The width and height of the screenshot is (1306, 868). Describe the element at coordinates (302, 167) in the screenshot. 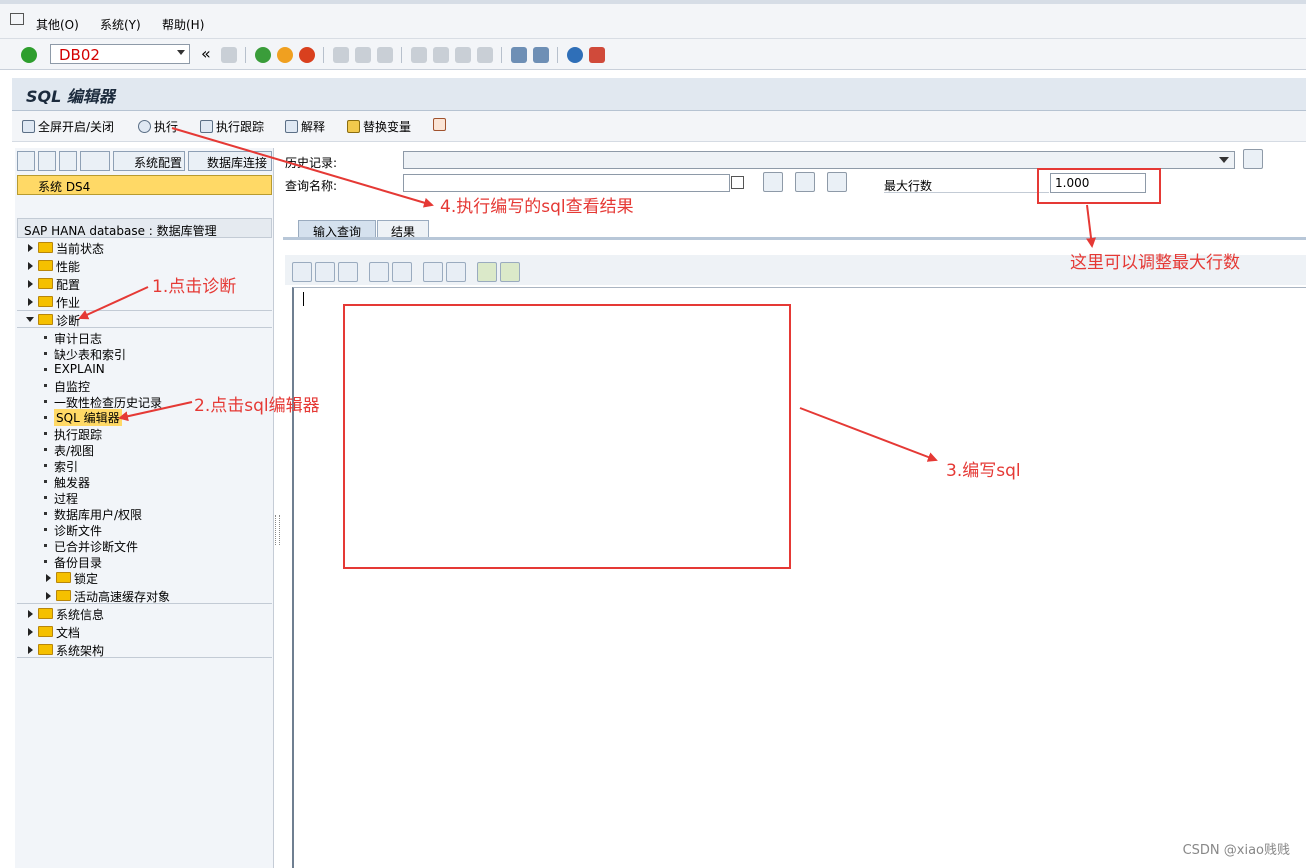

I see `arrow-execute` at that location.